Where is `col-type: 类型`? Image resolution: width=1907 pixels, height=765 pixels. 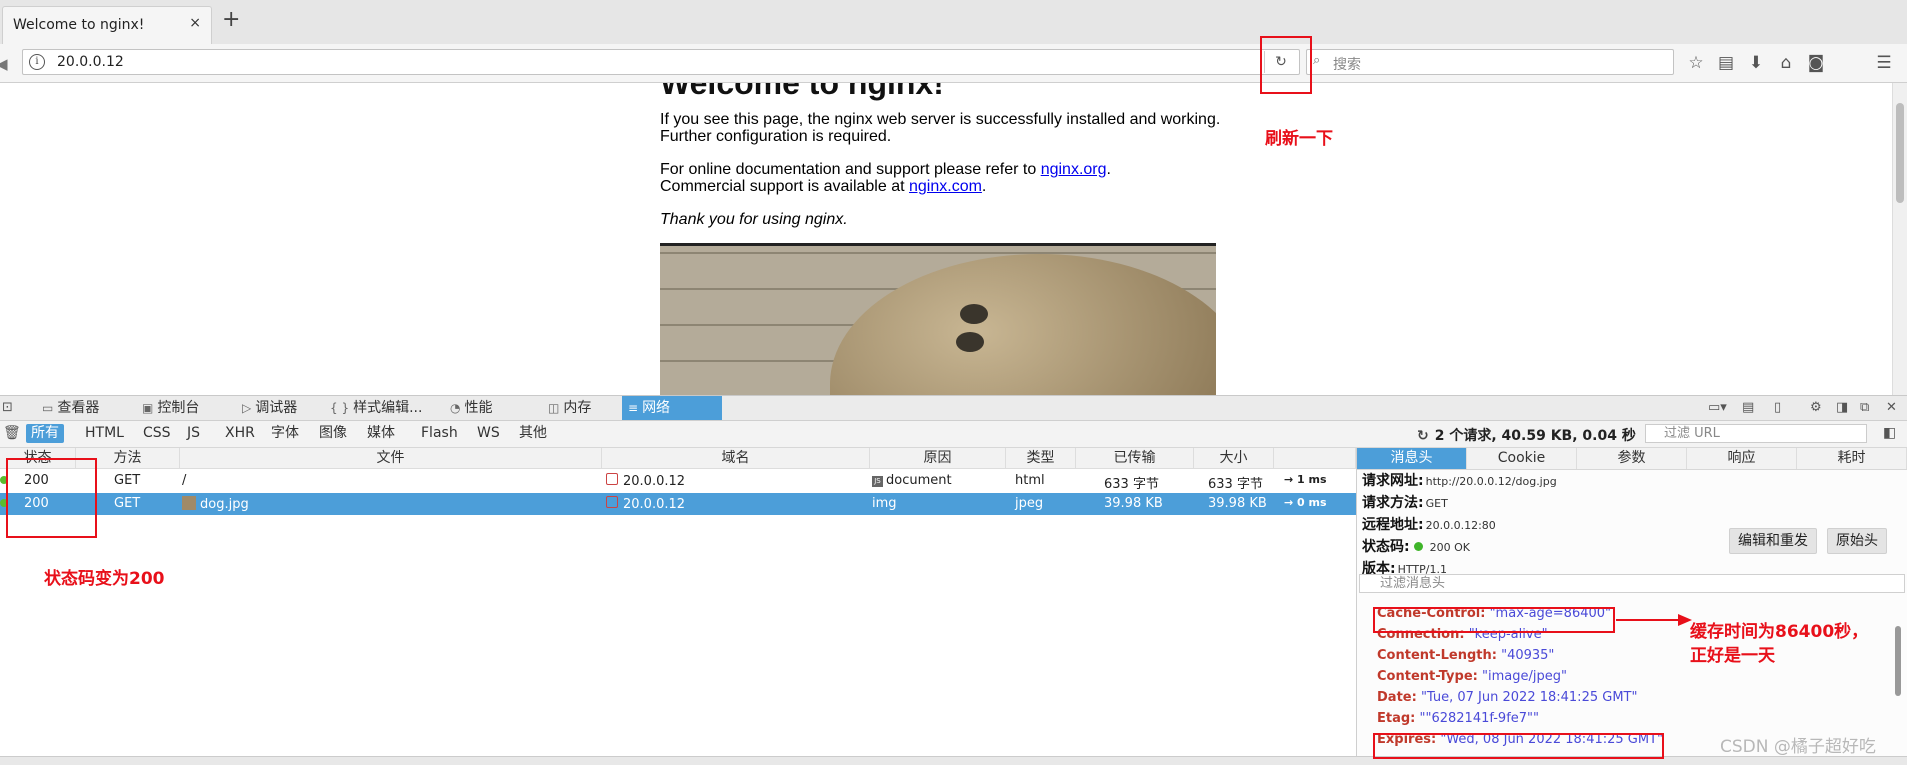 col-type: 类型 is located at coordinates (1041, 458).